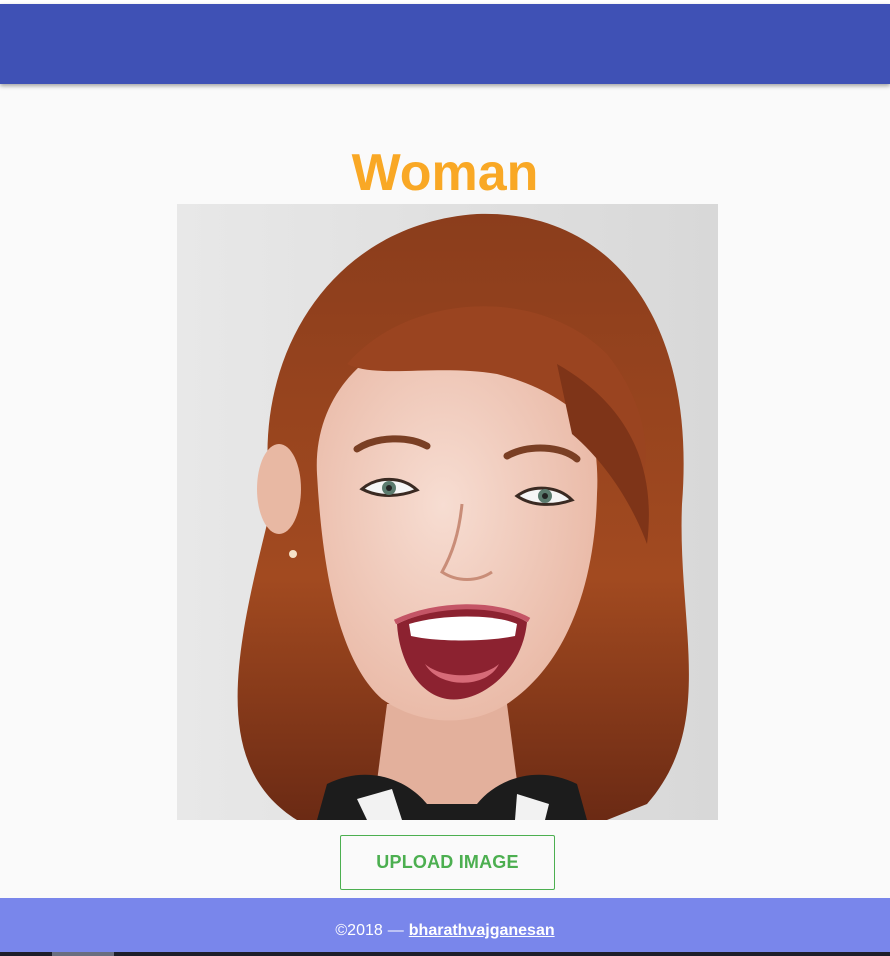  I want to click on footer: ©2018 — bharathvajganesan, so click(445, 925).